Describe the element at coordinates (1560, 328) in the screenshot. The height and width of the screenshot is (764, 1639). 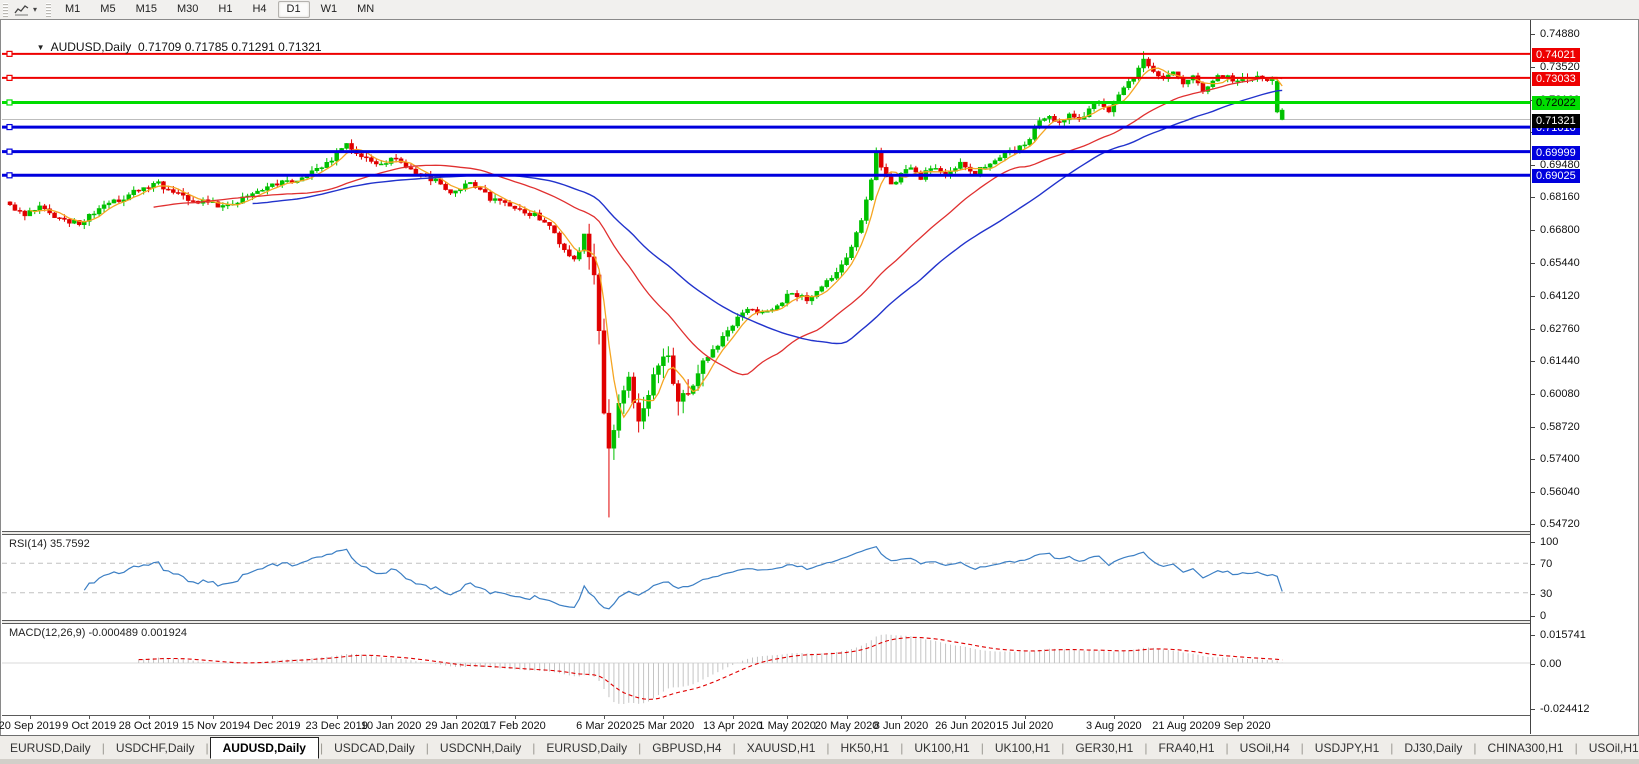
I see `price-tick-label: 0.62760` at that location.